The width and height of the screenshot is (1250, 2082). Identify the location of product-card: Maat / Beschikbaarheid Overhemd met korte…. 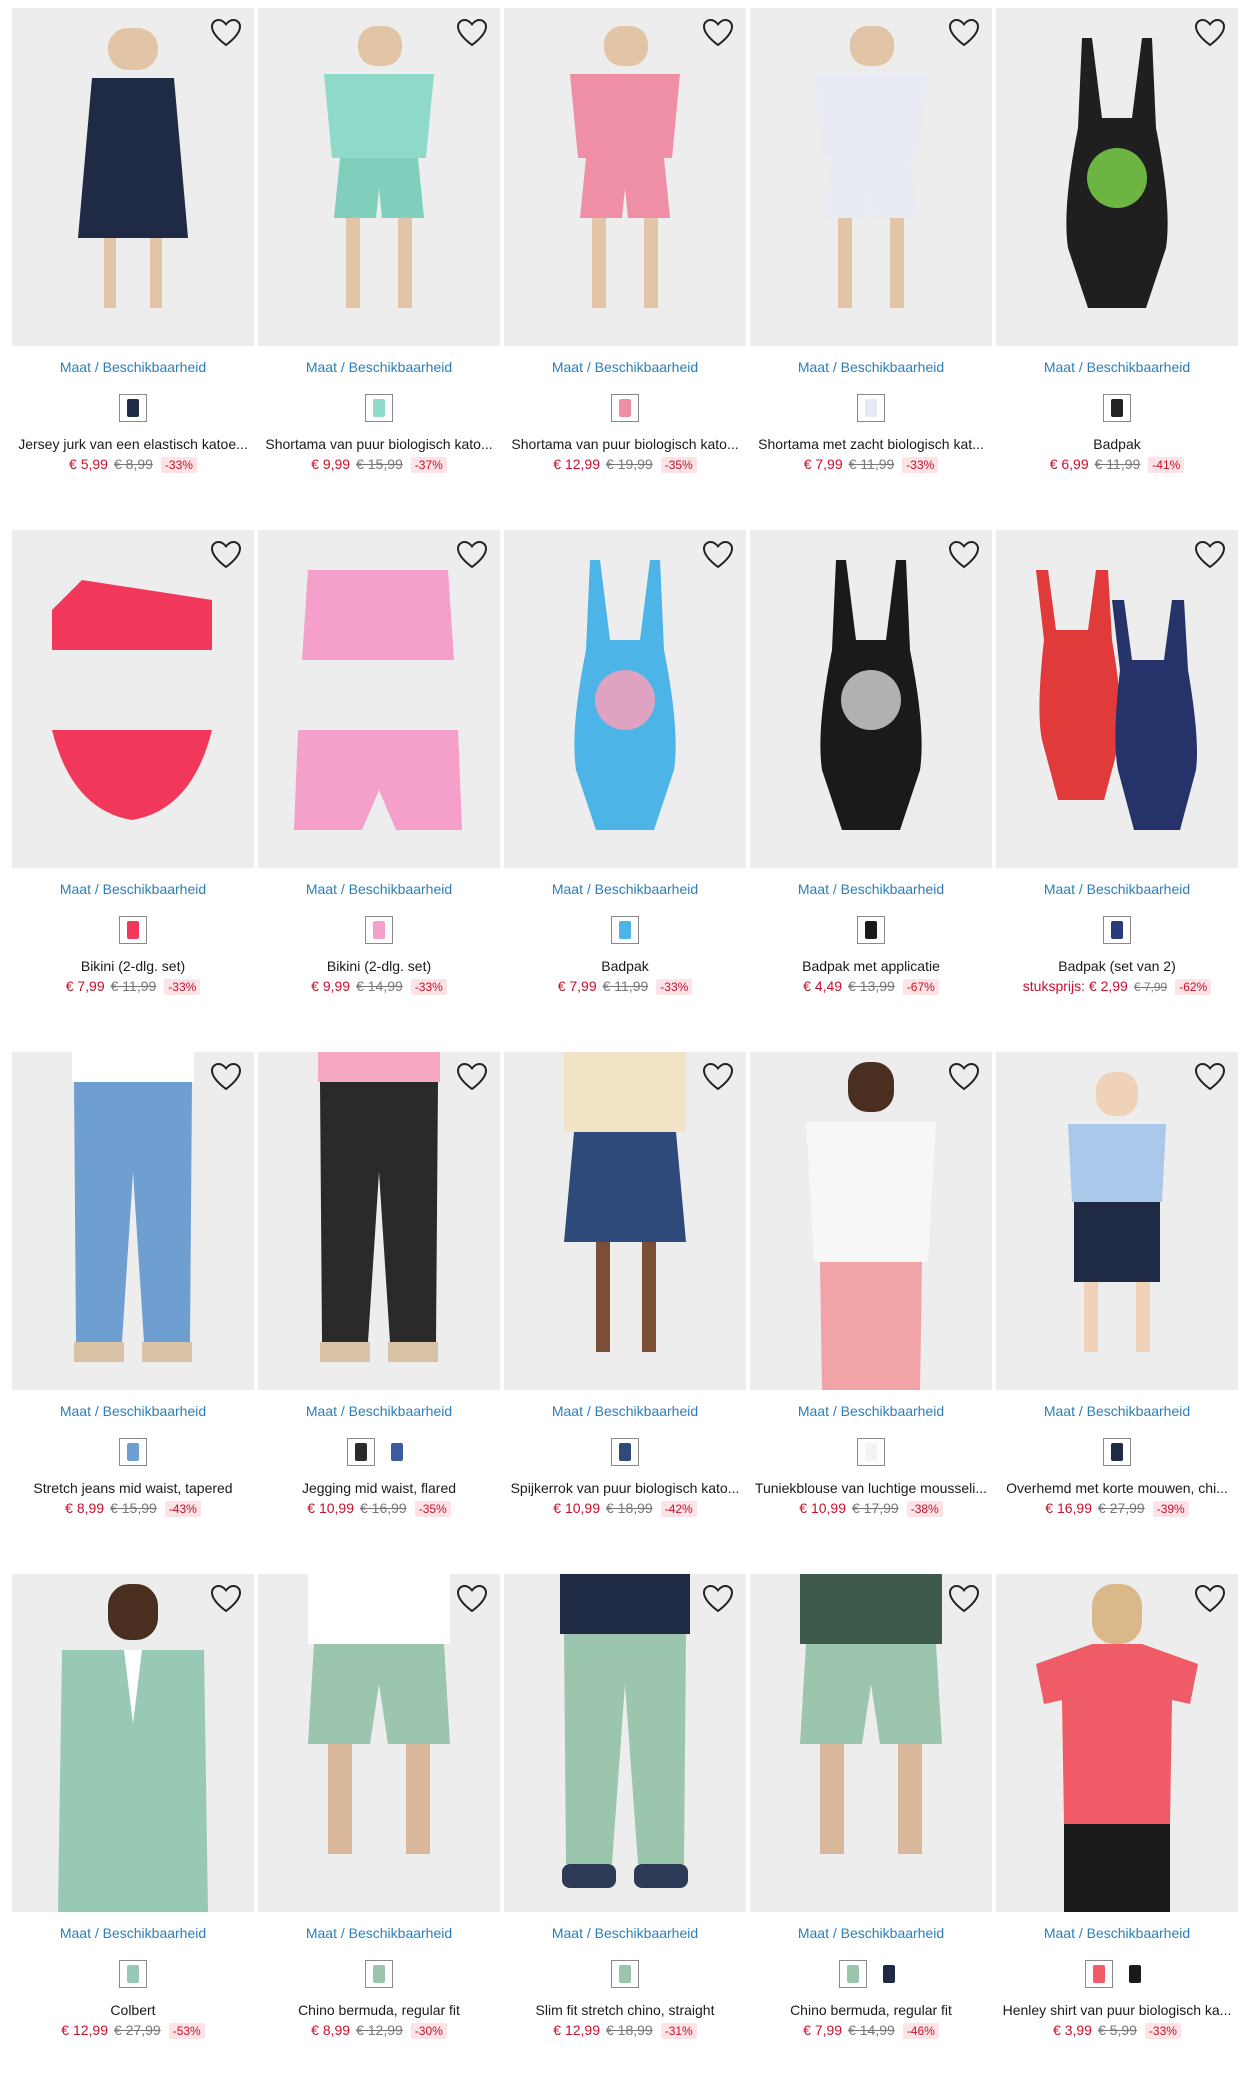
(1117, 1284).